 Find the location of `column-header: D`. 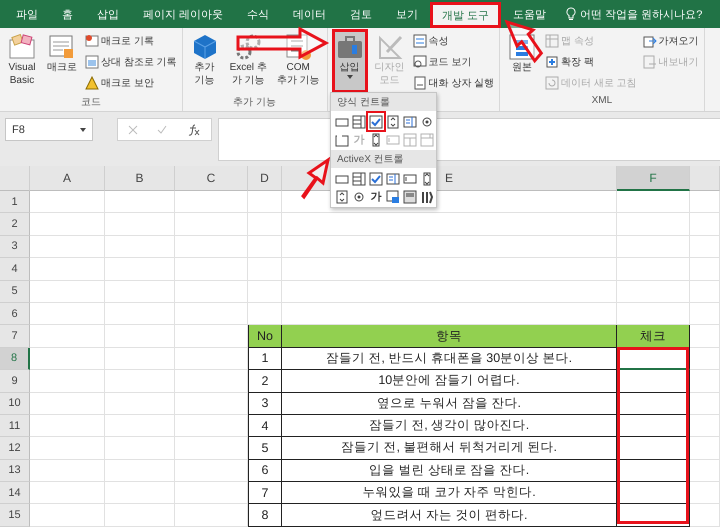

column-header: D is located at coordinates (265, 178).